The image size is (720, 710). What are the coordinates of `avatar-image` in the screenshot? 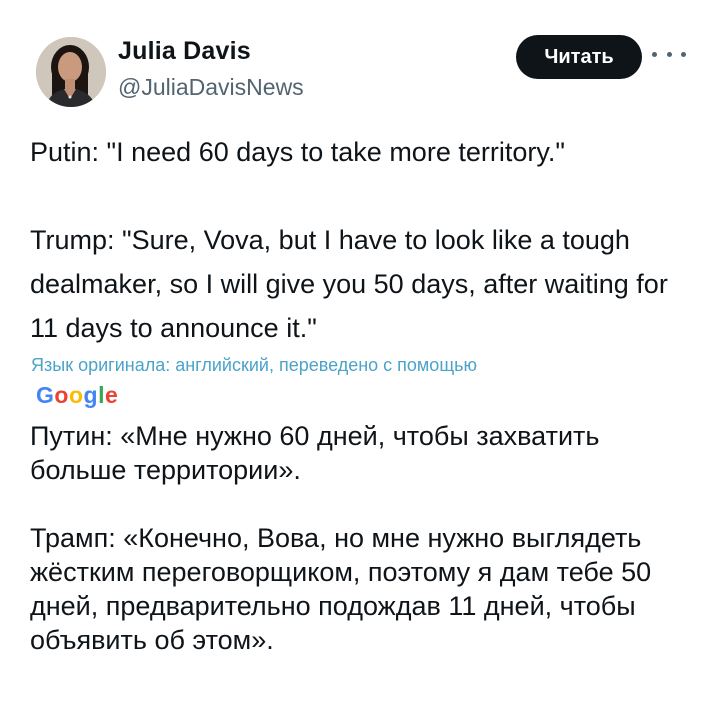 It's located at (71, 72).